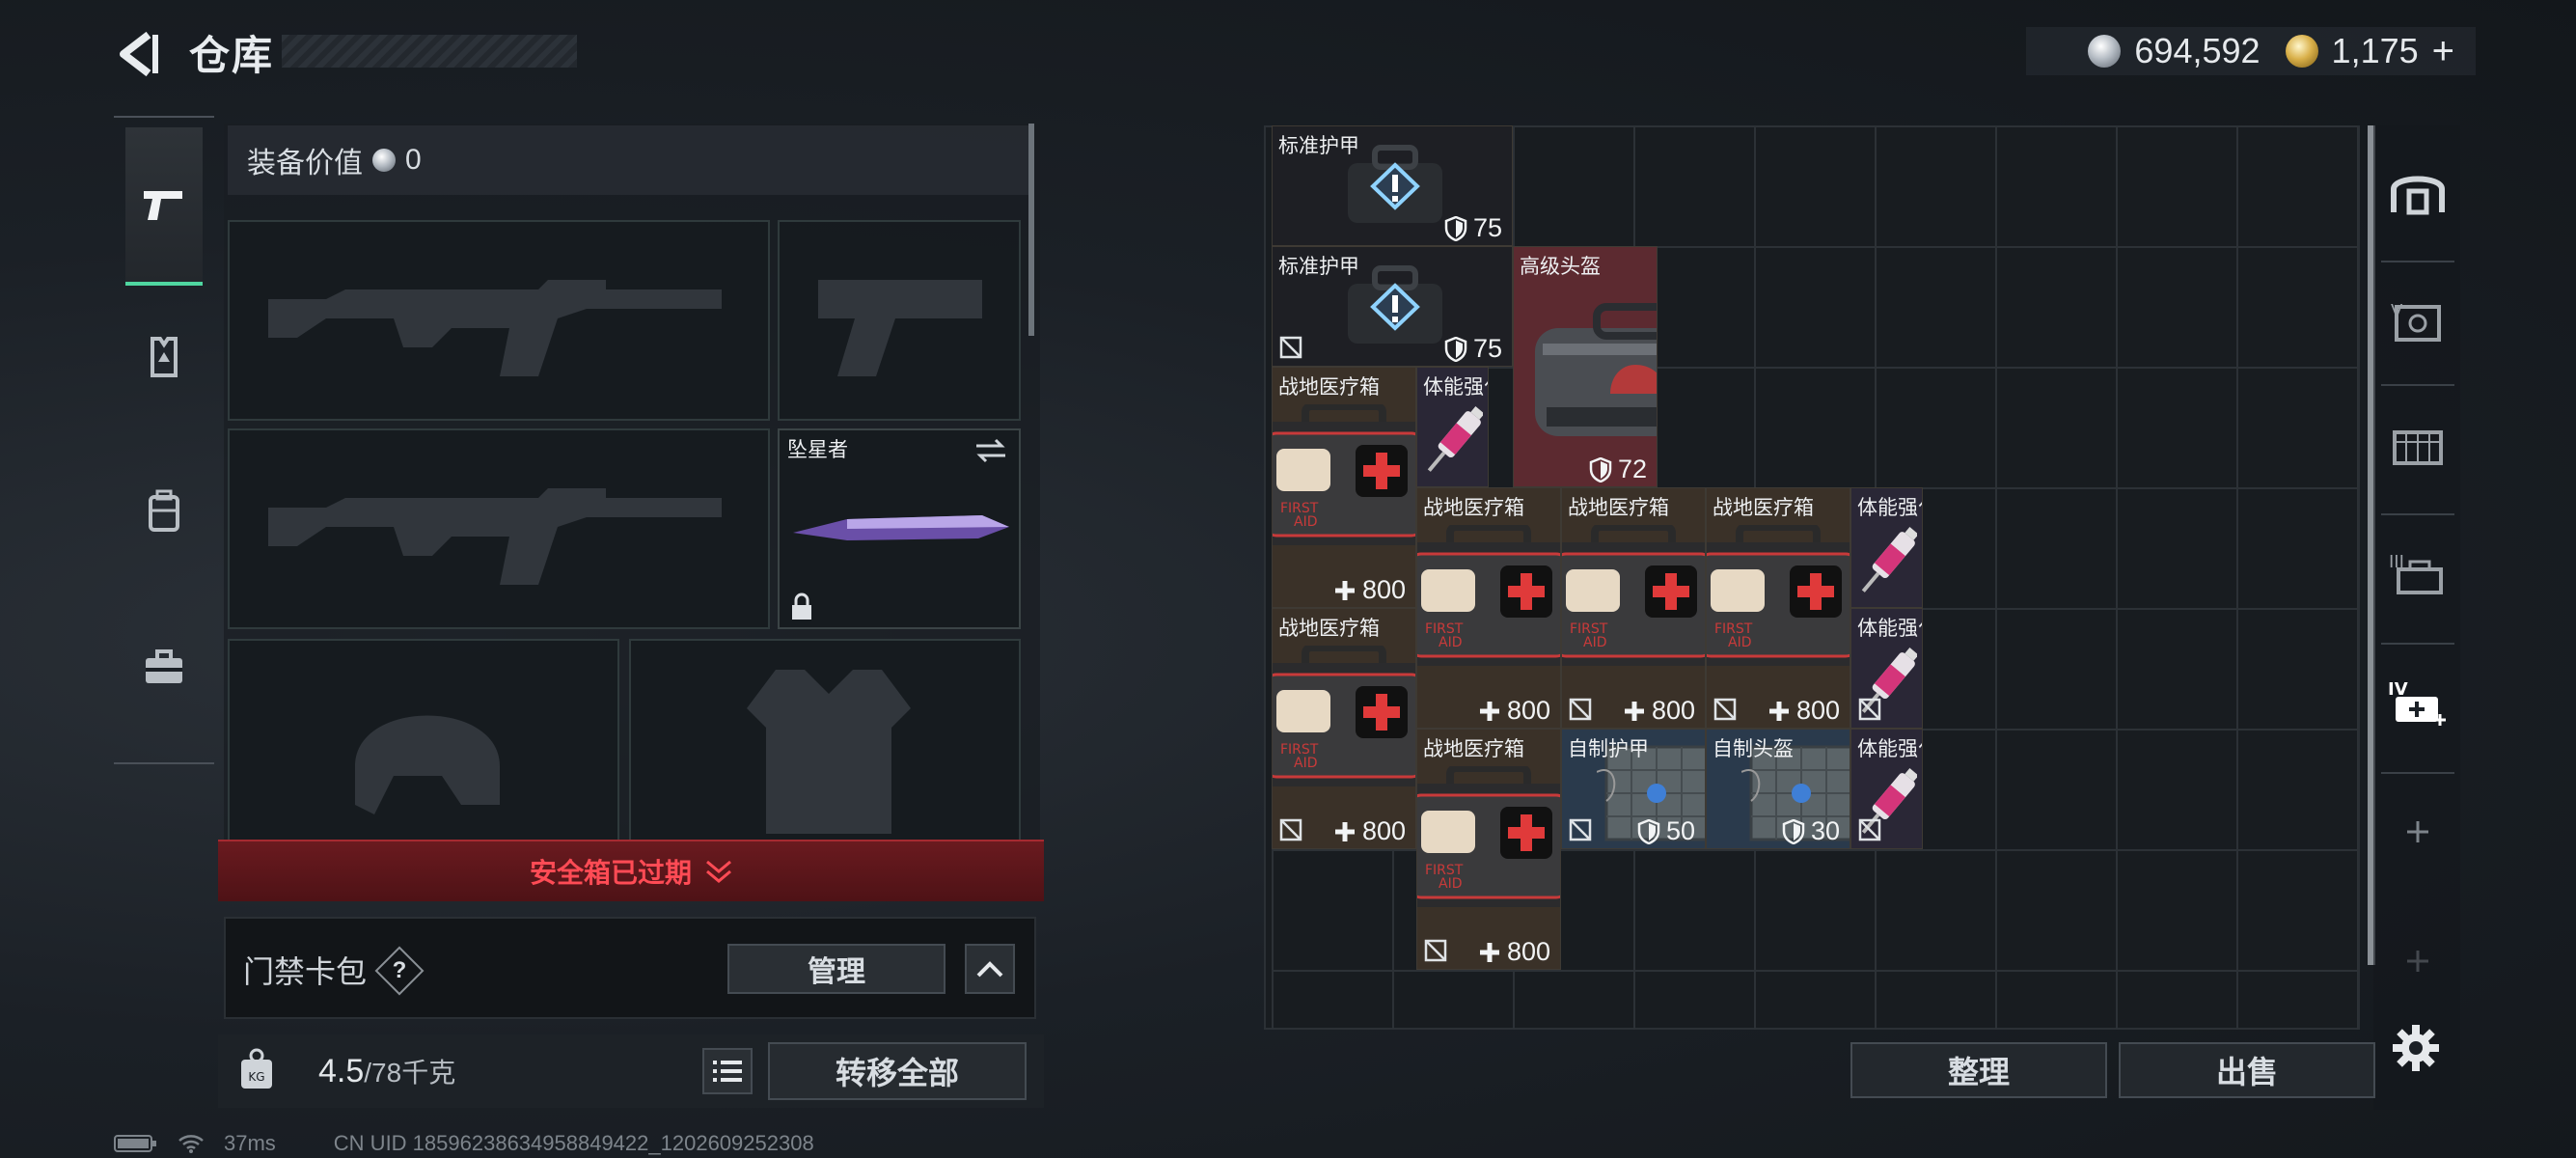 The image size is (2576, 1158). I want to click on primary-weapon-slot, so click(499, 320).